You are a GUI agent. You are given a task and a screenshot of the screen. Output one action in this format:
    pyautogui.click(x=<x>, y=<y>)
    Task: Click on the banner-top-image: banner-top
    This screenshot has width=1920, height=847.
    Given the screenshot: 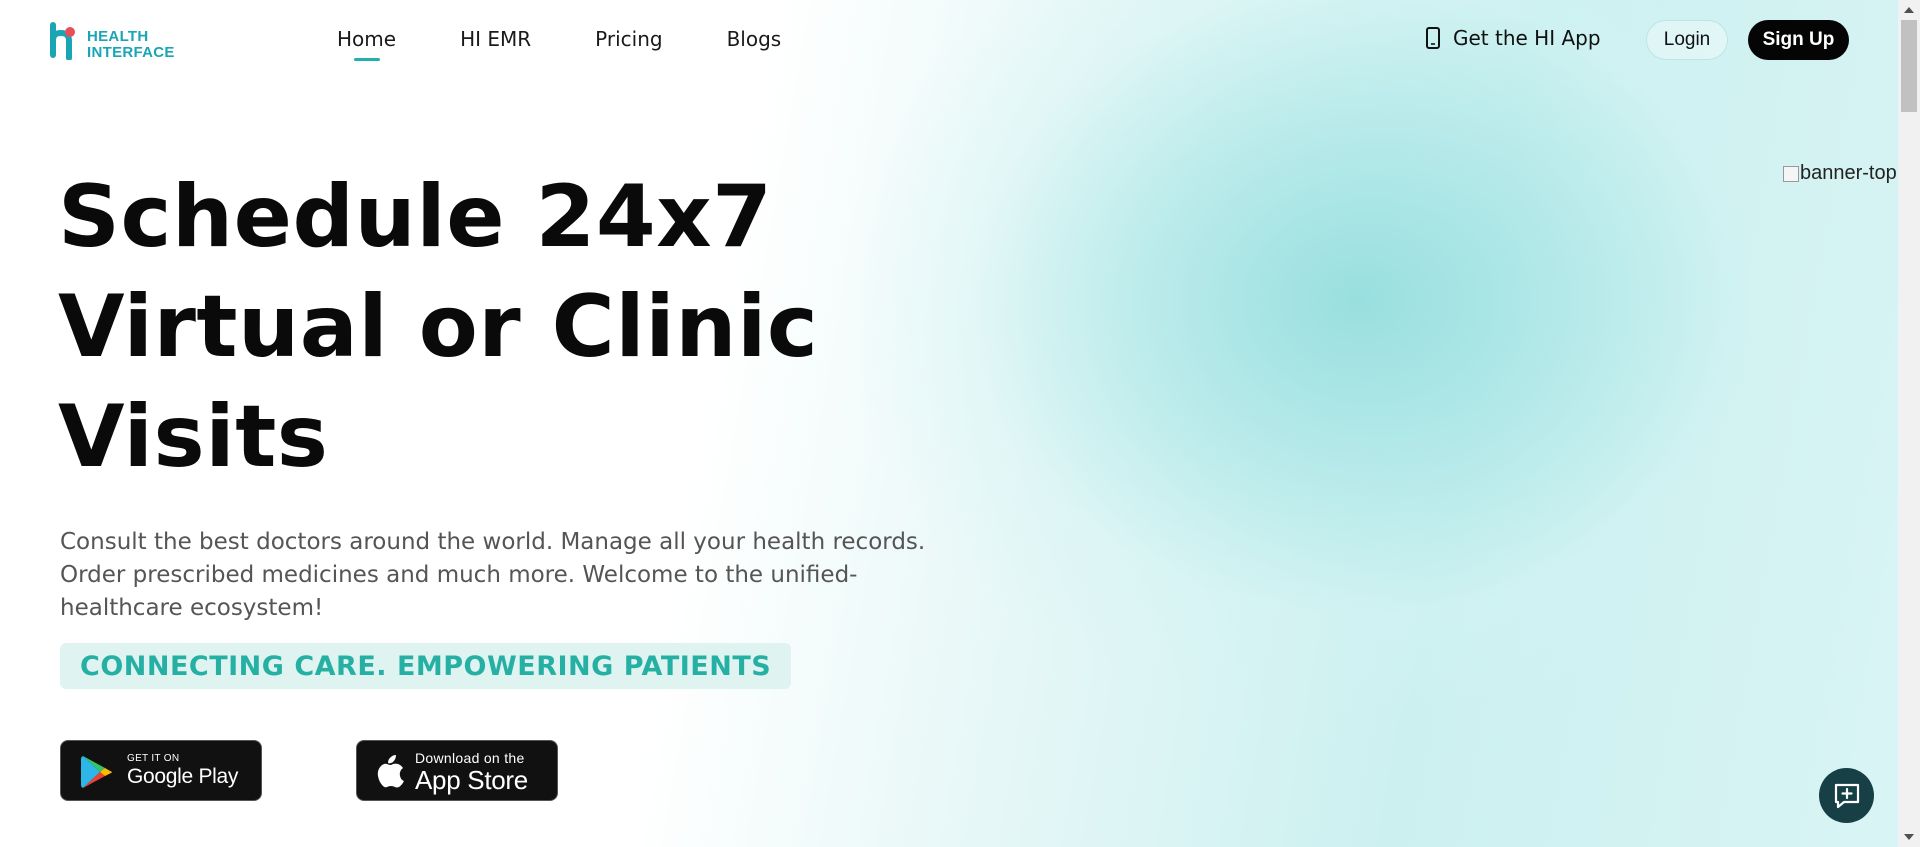 What is the action you would take?
    pyautogui.click(x=1840, y=173)
    